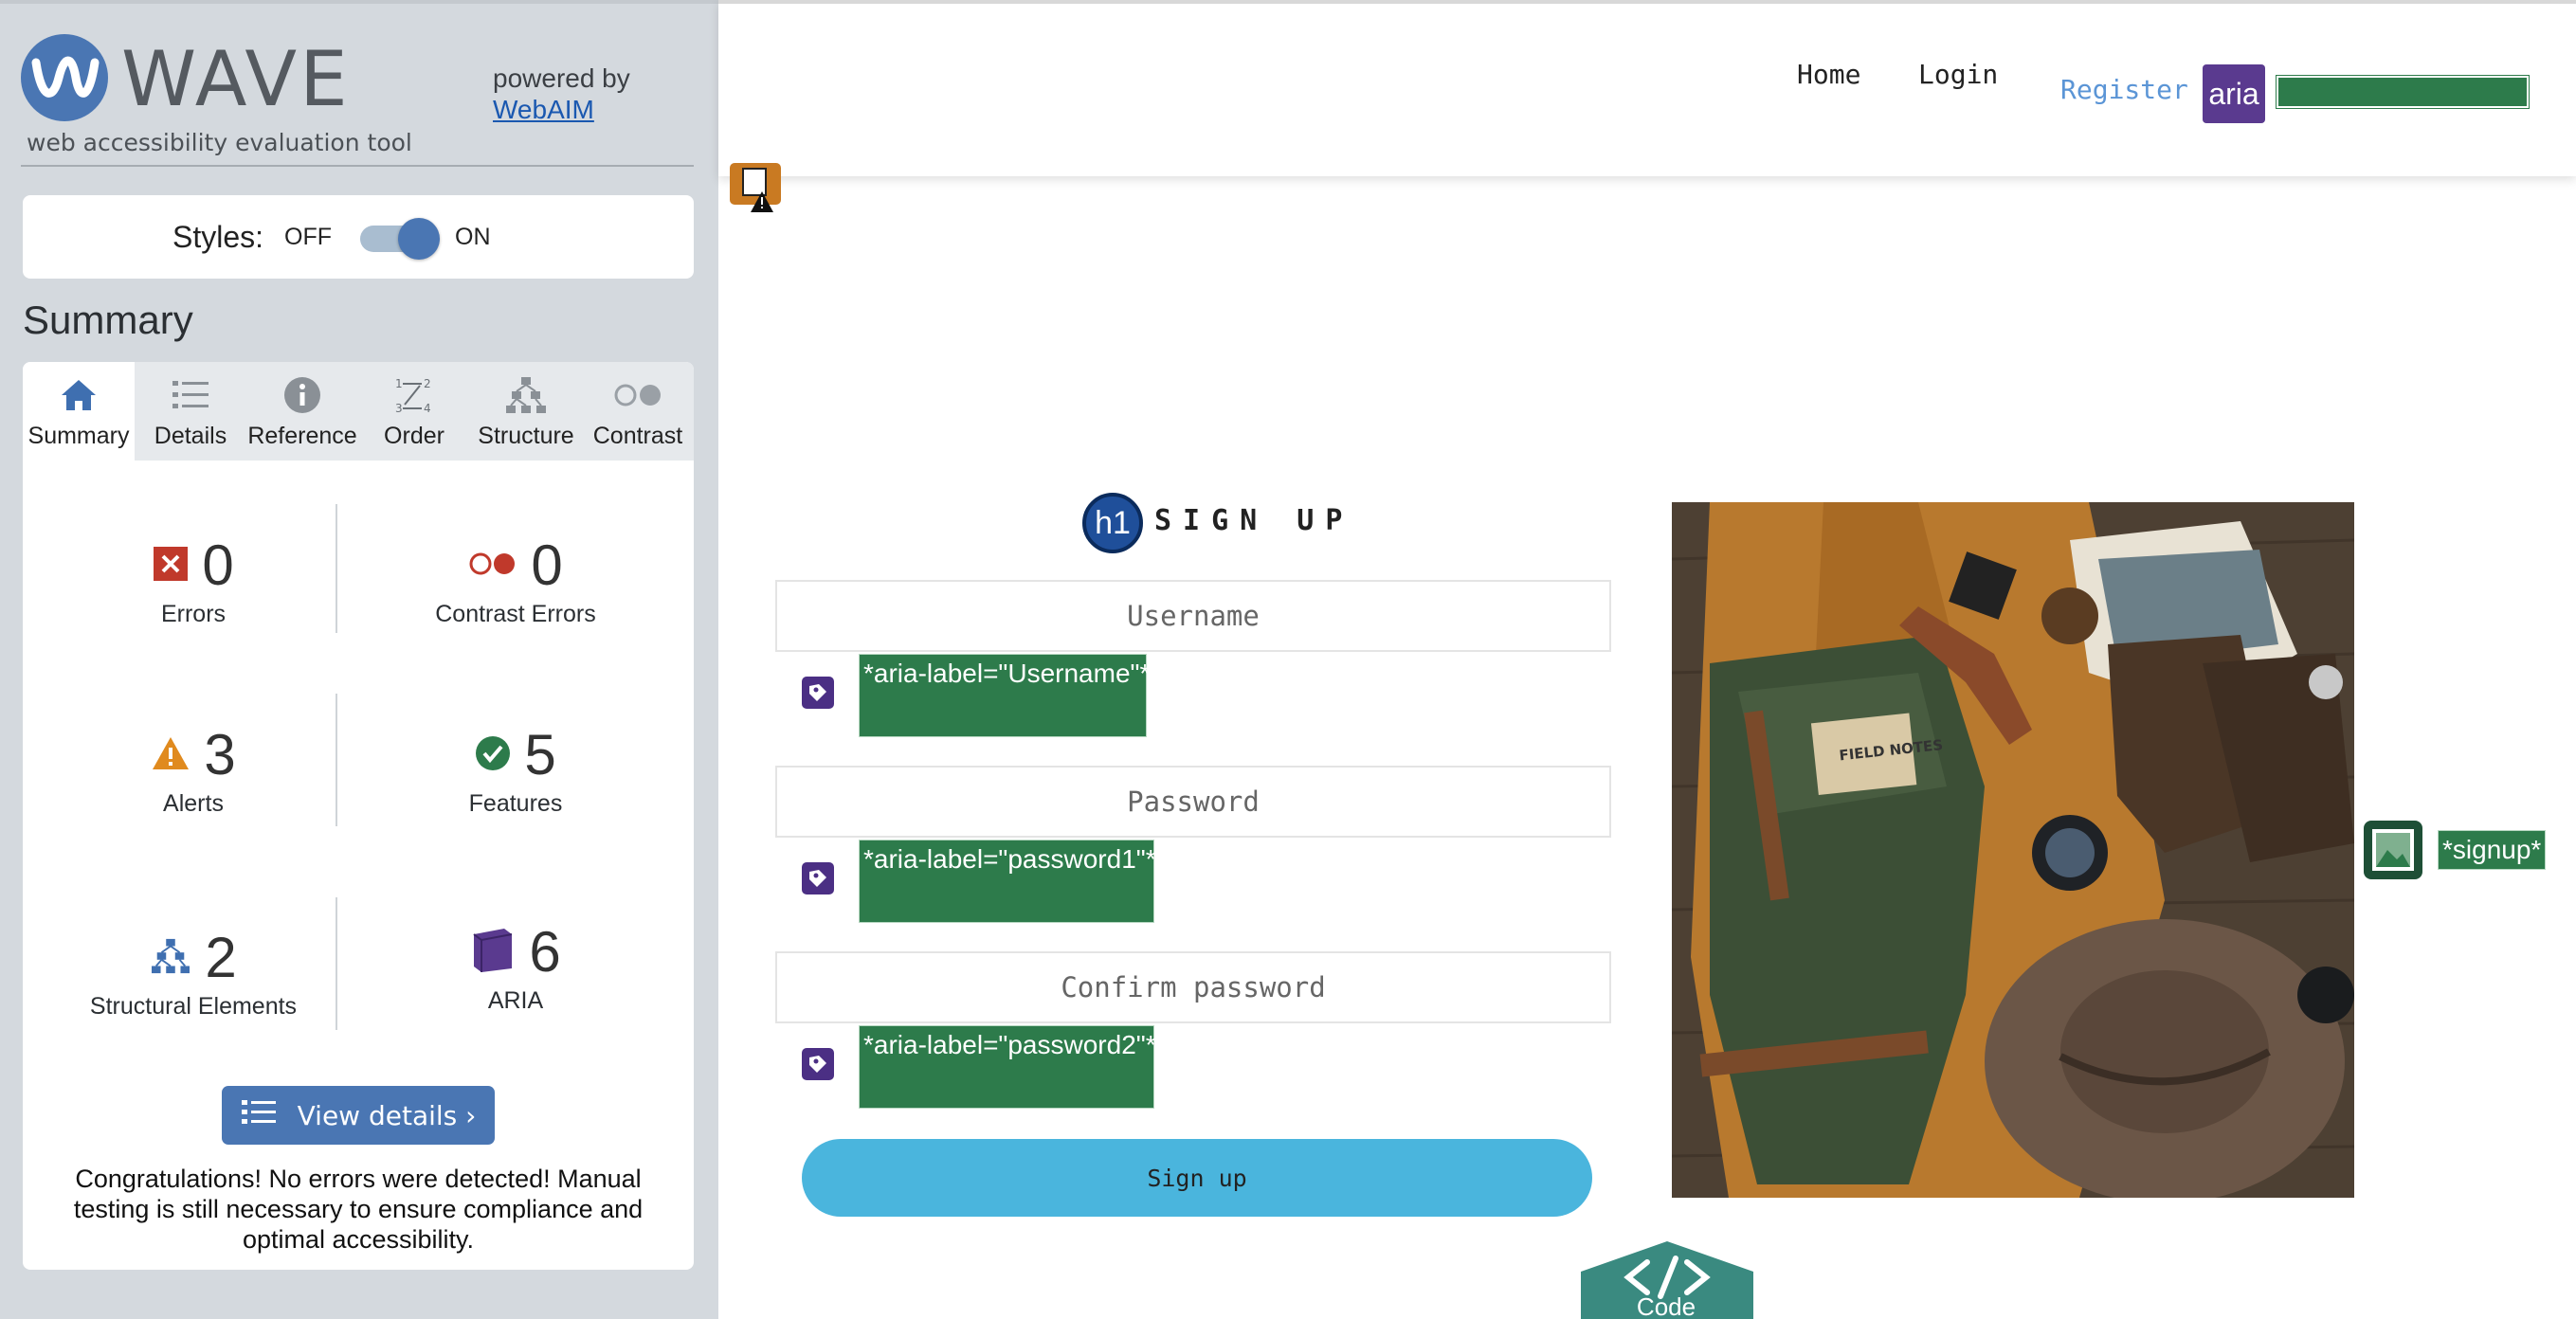 The height and width of the screenshot is (1319, 2576). I want to click on aria-label-indicator, so click(2403, 92).